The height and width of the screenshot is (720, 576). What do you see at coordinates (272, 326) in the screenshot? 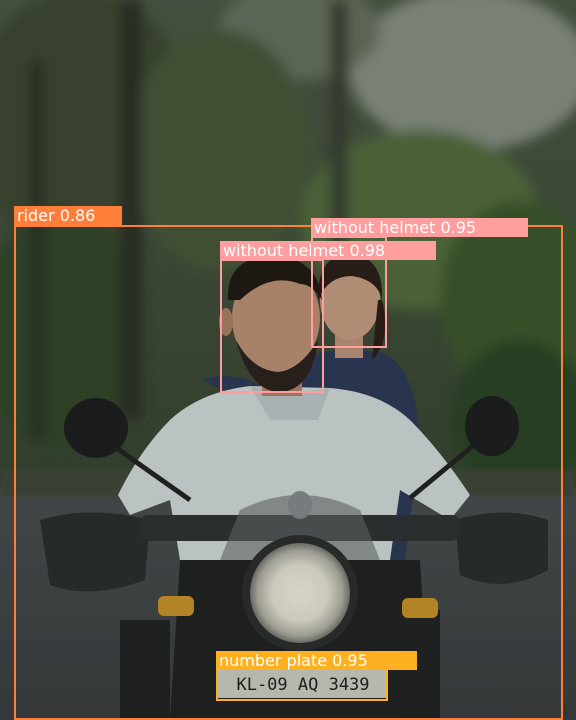
I see `helmet-box-rider` at bounding box center [272, 326].